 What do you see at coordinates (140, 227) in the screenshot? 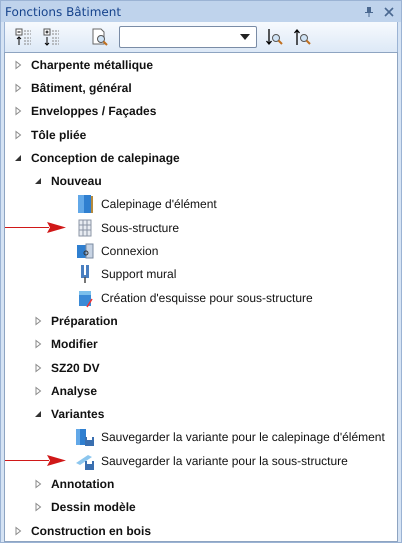
I see `tree-item: Sous-structure` at bounding box center [140, 227].